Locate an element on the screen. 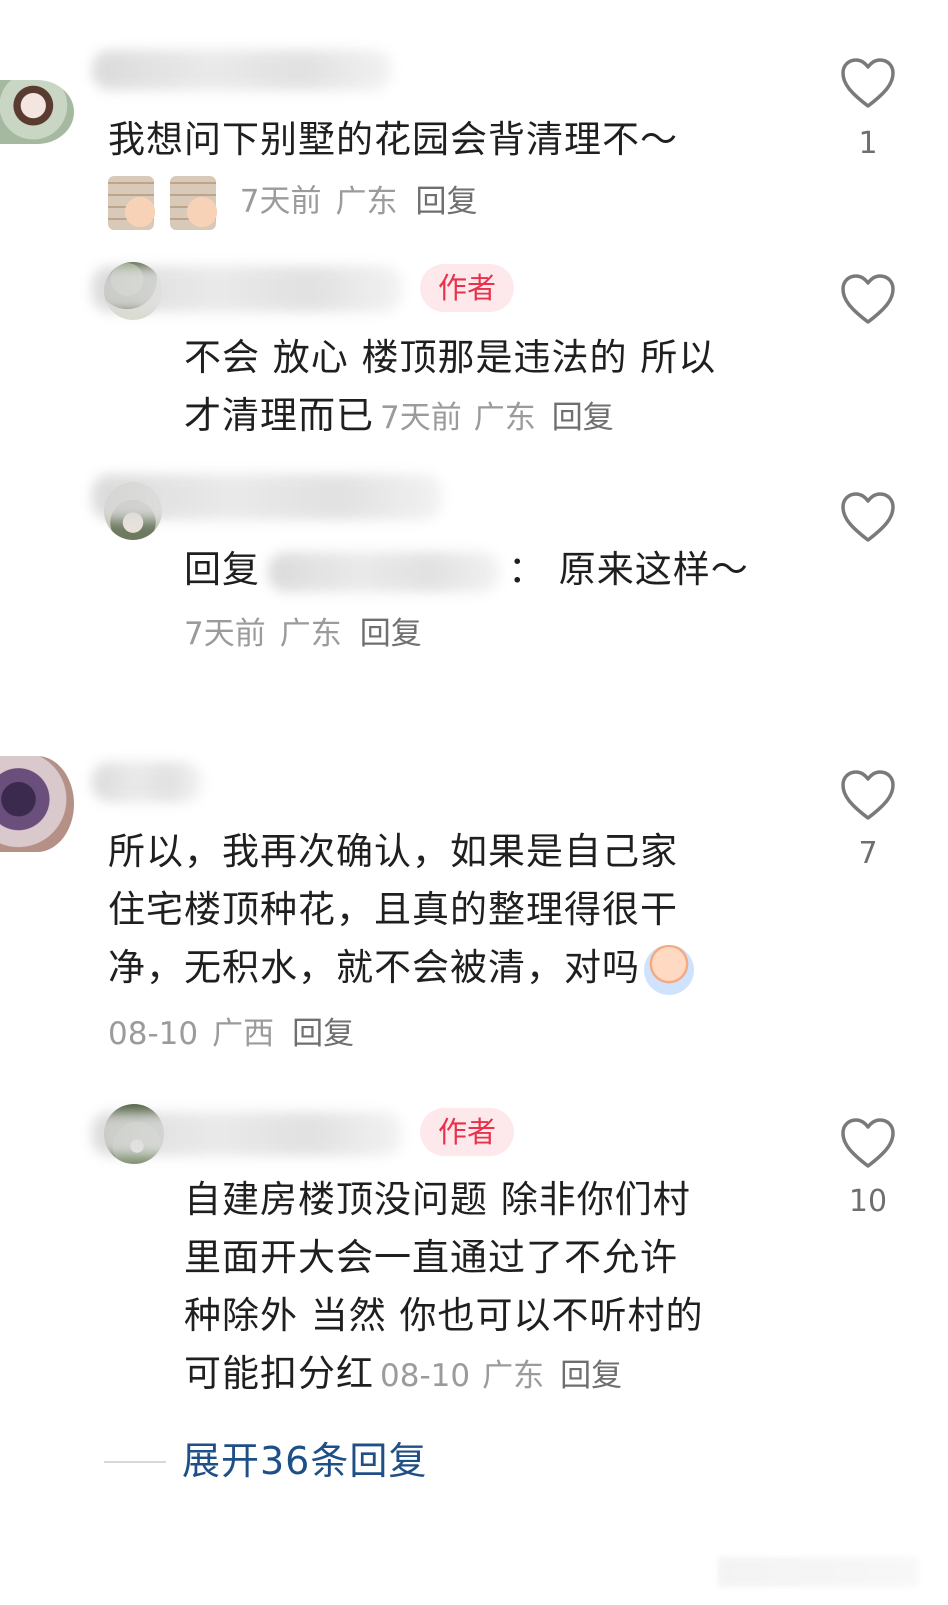 Image resolution: width=948 pixels, height=1605 pixels. comment-text: 回复 ： 原来这样～ is located at coordinates (466, 570).